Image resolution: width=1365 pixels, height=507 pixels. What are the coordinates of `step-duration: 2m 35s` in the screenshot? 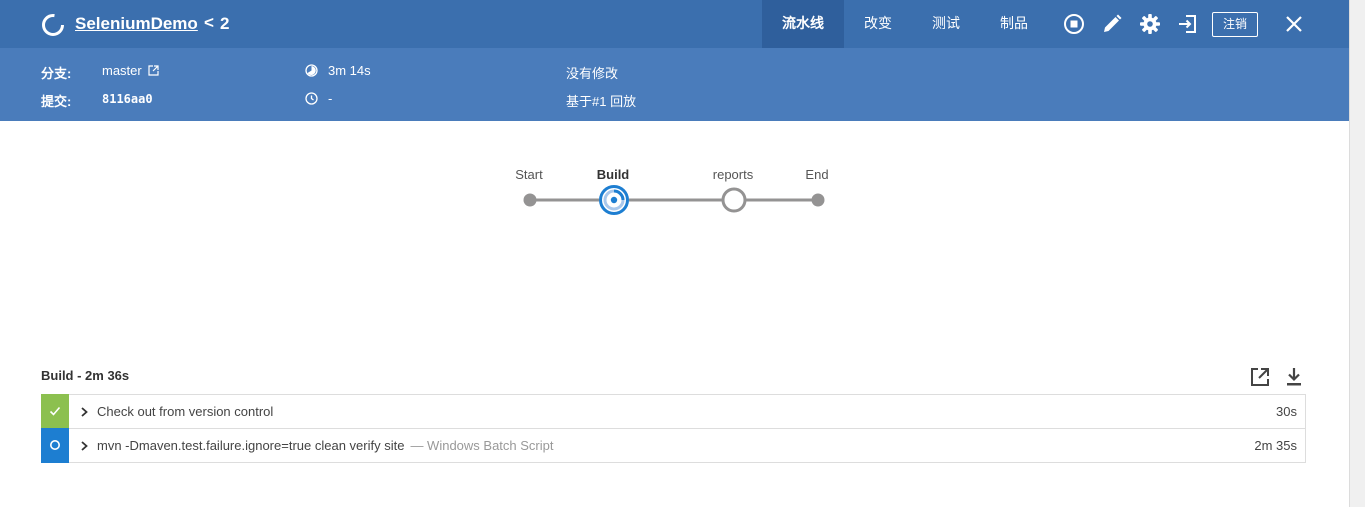 It's located at (1275, 445).